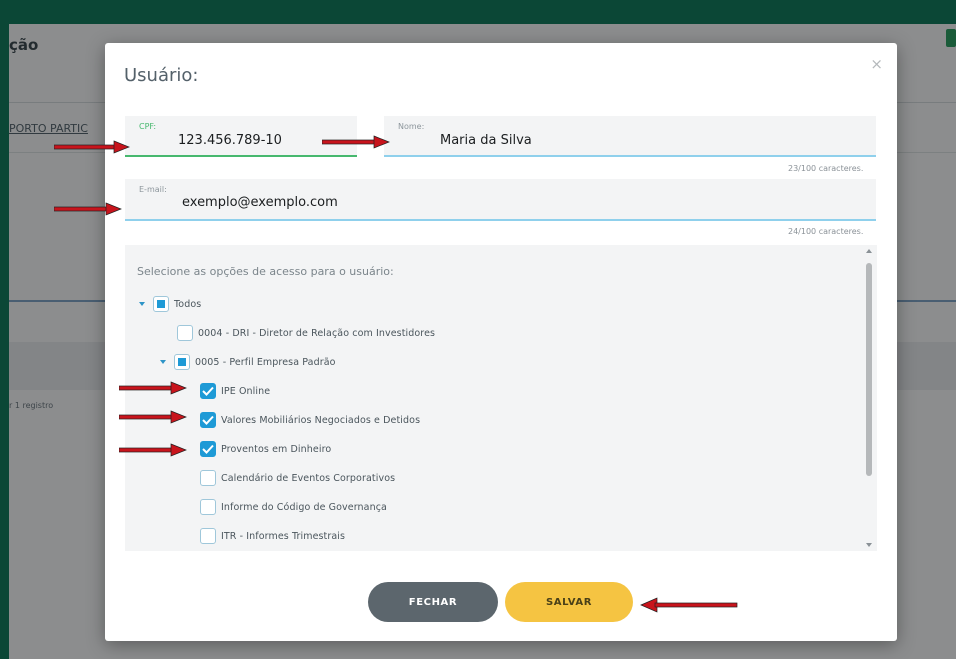 This screenshot has height=659, width=956. Describe the element at coordinates (260, 202) in the screenshot. I see `email-value: exemplo@exemplo.com` at that location.